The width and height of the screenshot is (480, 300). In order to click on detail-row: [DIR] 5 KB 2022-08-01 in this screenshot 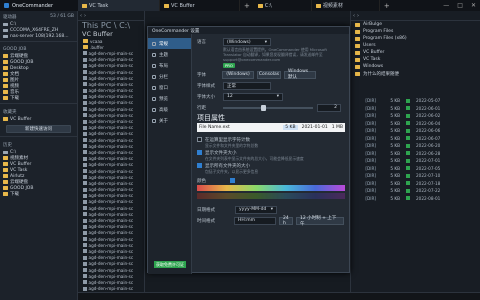, I will do `click(415, 199)`.